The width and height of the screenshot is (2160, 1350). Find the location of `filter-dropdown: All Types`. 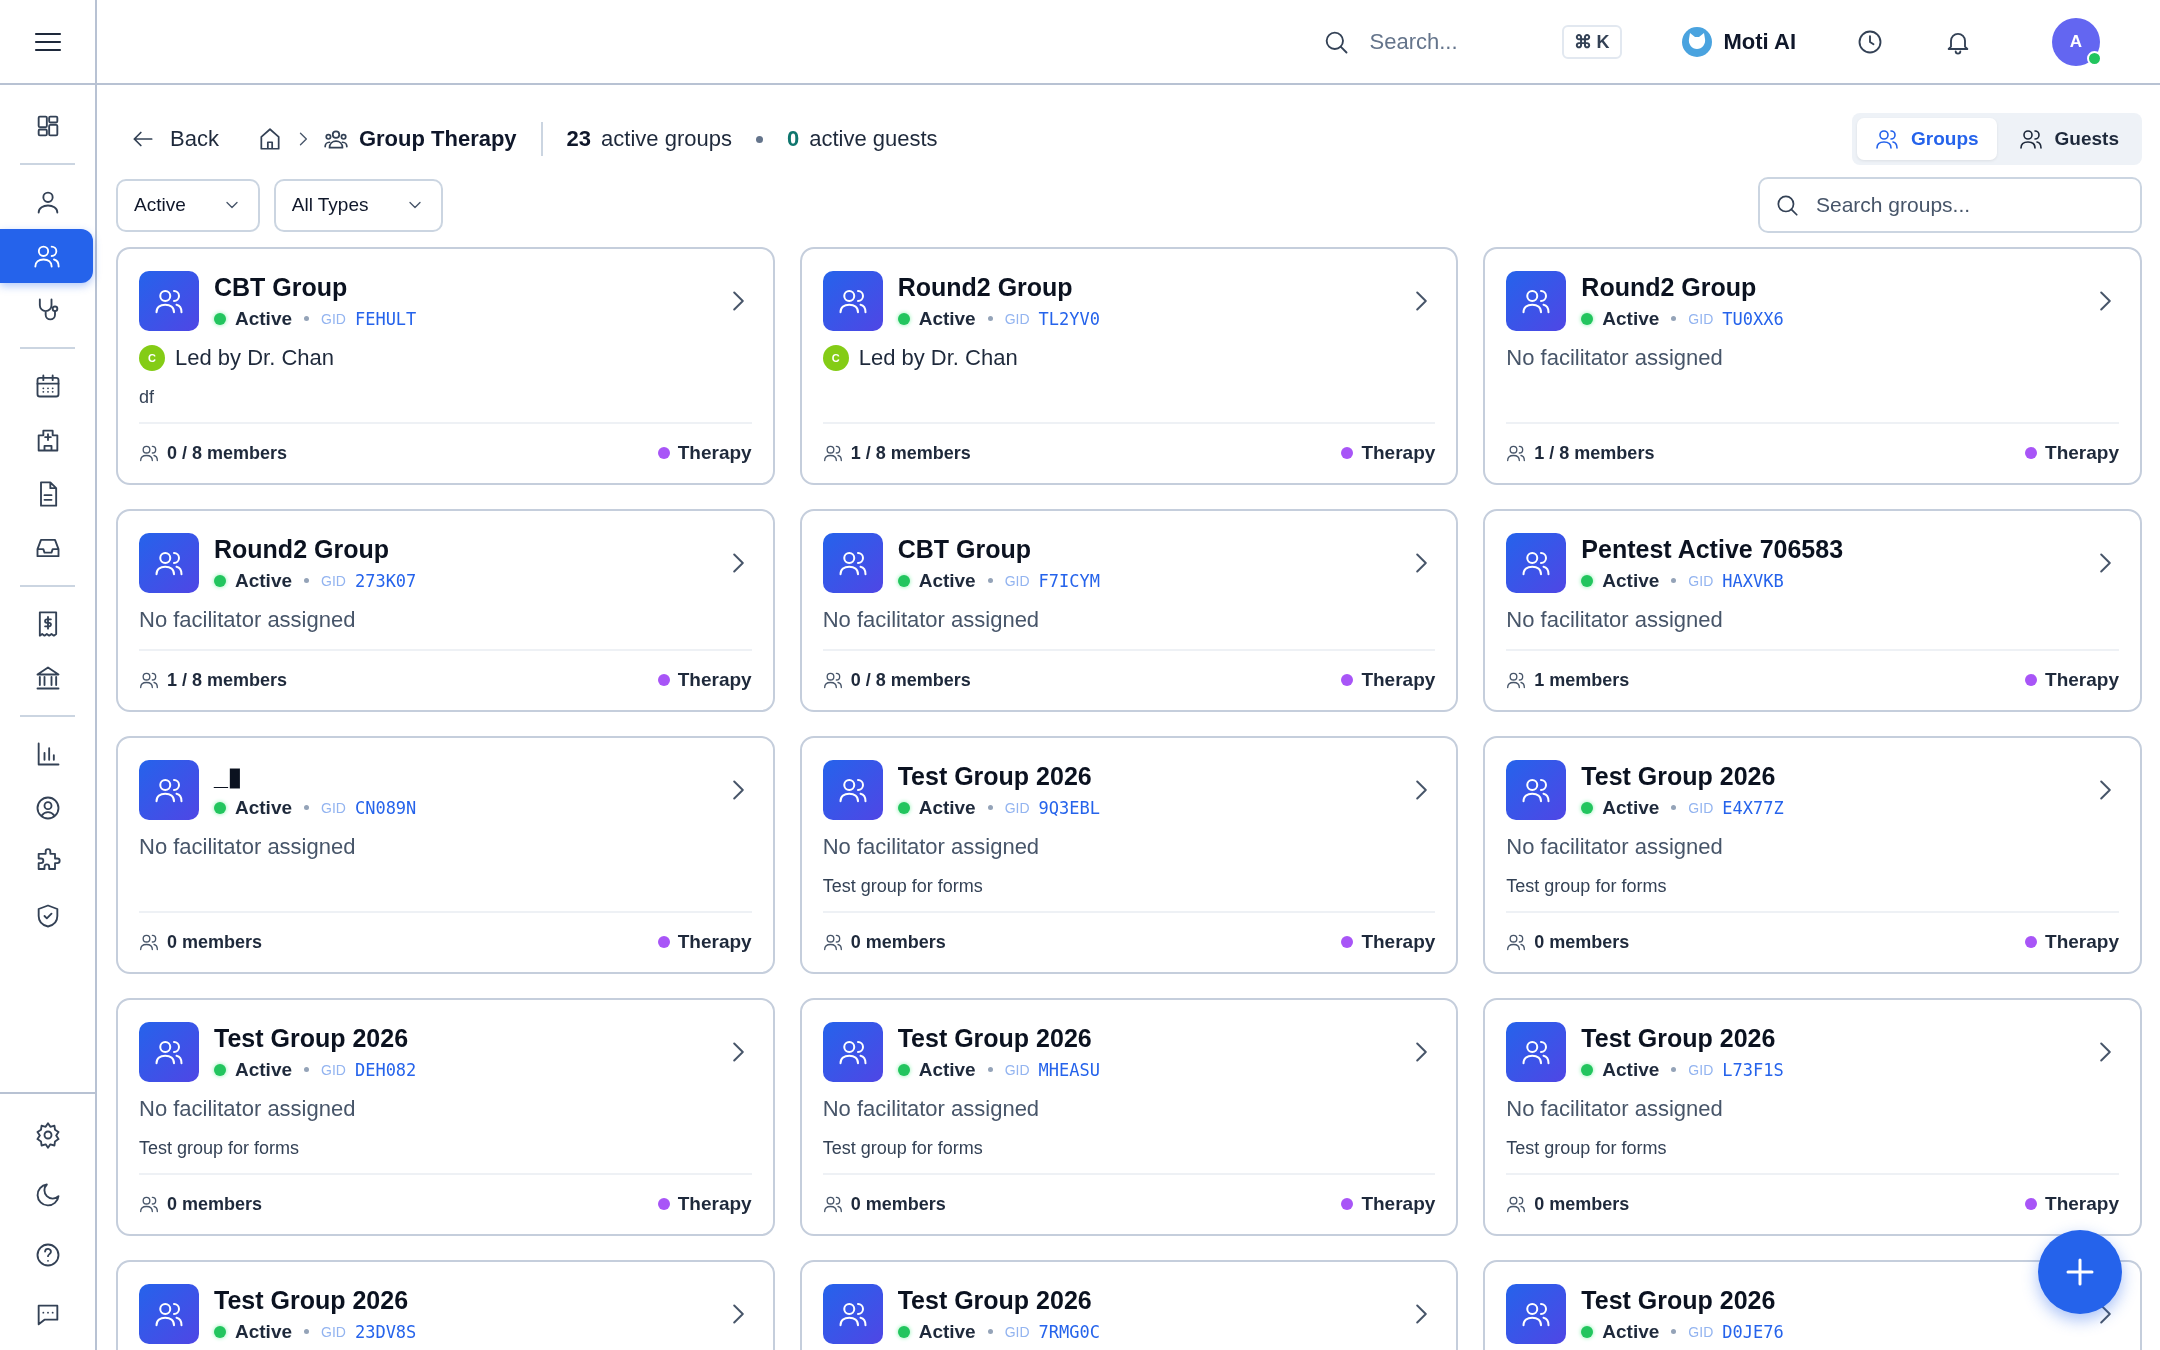

filter-dropdown: All Types is located at coordinates (358, 205).